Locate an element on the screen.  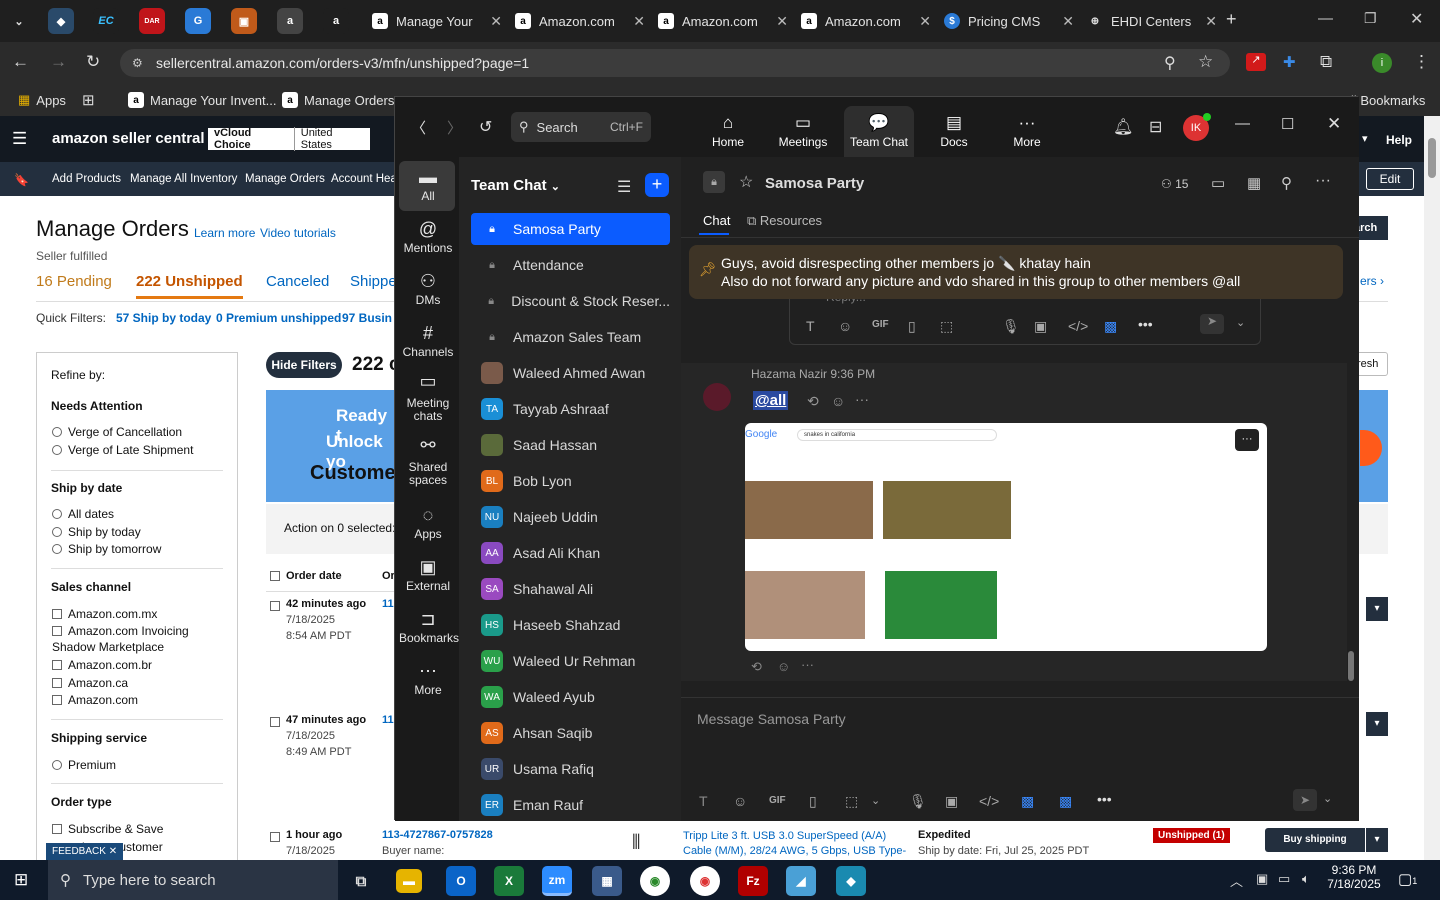
members-count: ⚇ 15 is located at coordinates (1174, 184).